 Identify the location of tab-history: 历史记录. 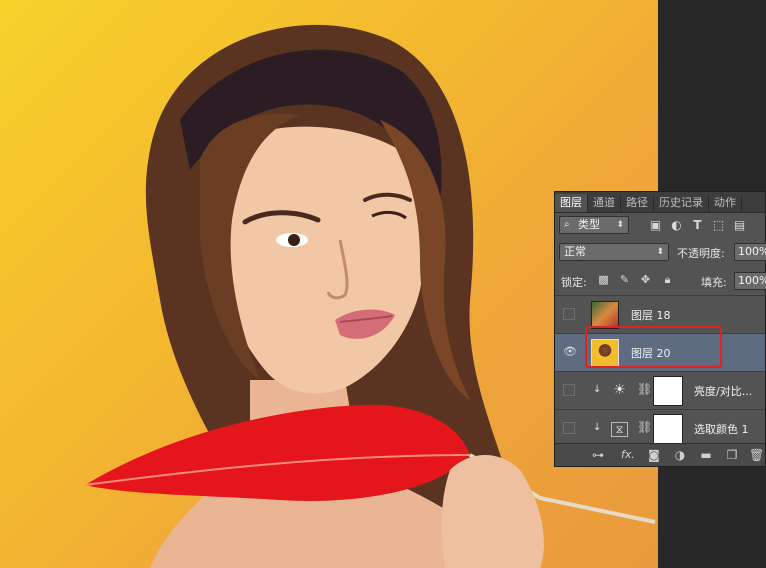
(681, 203).